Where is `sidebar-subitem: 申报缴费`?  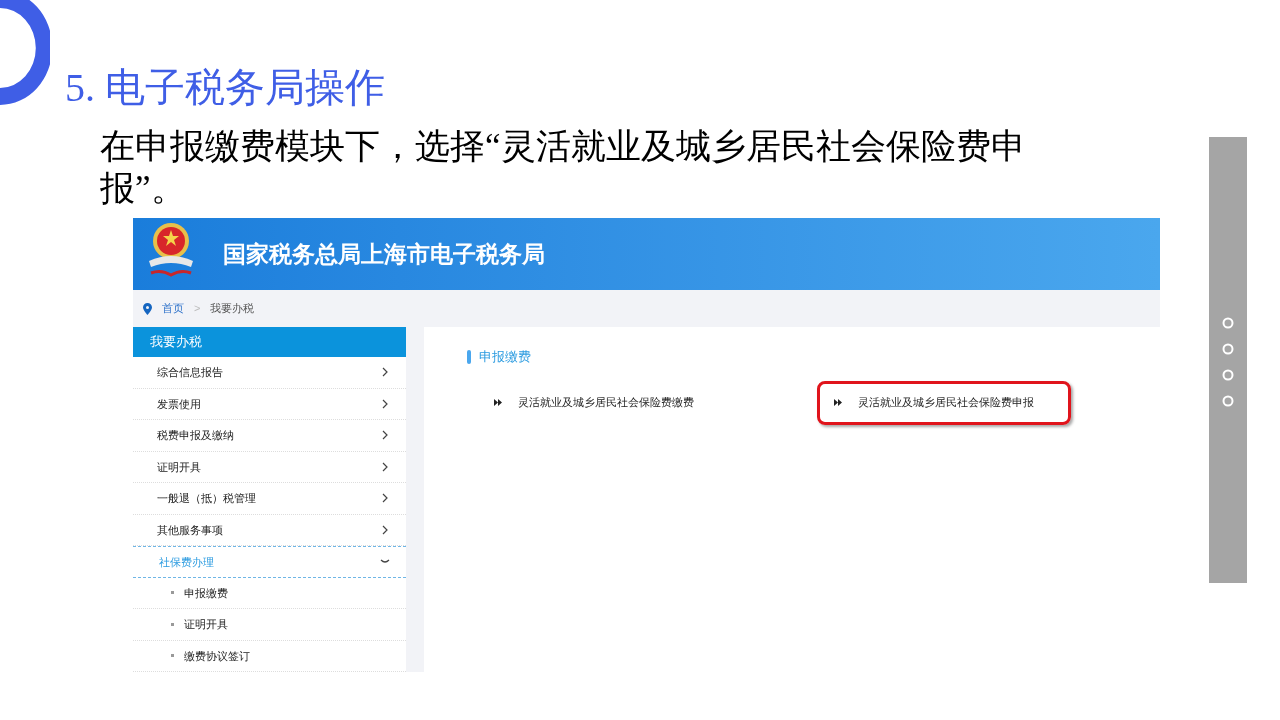
sidebar-subitem: 申报缴费 is located at coordinates (269, 593).